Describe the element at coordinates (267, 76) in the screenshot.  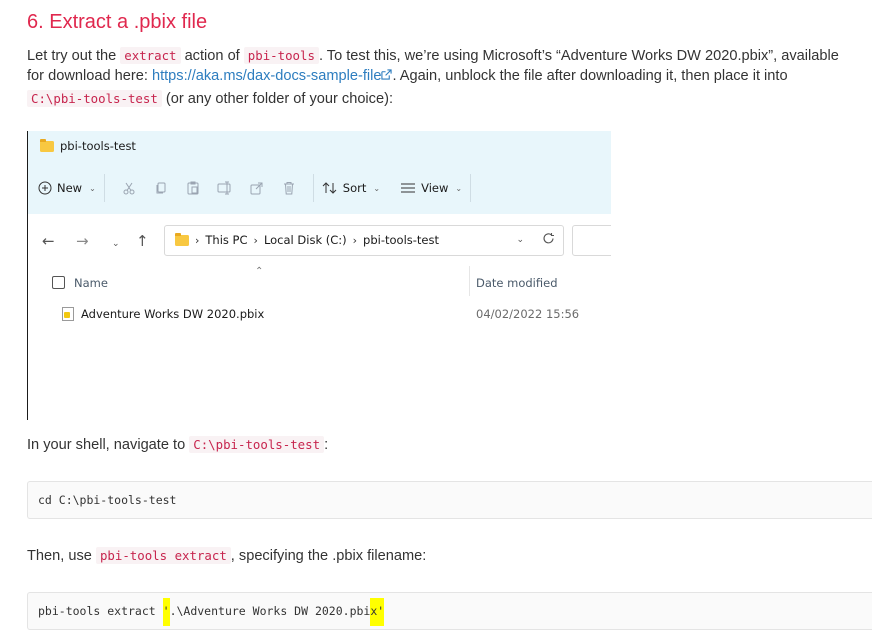
I see `sample-file-link: https://aka.ms/dax-docs-sample-file` at that location.